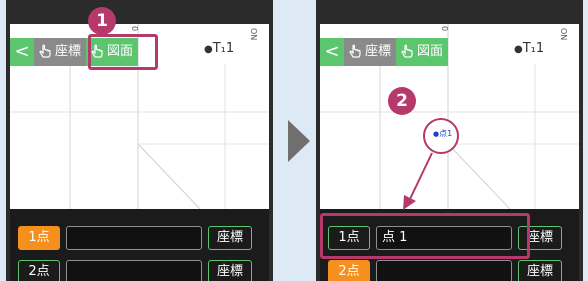 The height and width of the screenshot is (281, 588). I want to click on right-toolbar: < 座標 図面, so click(384, 52).